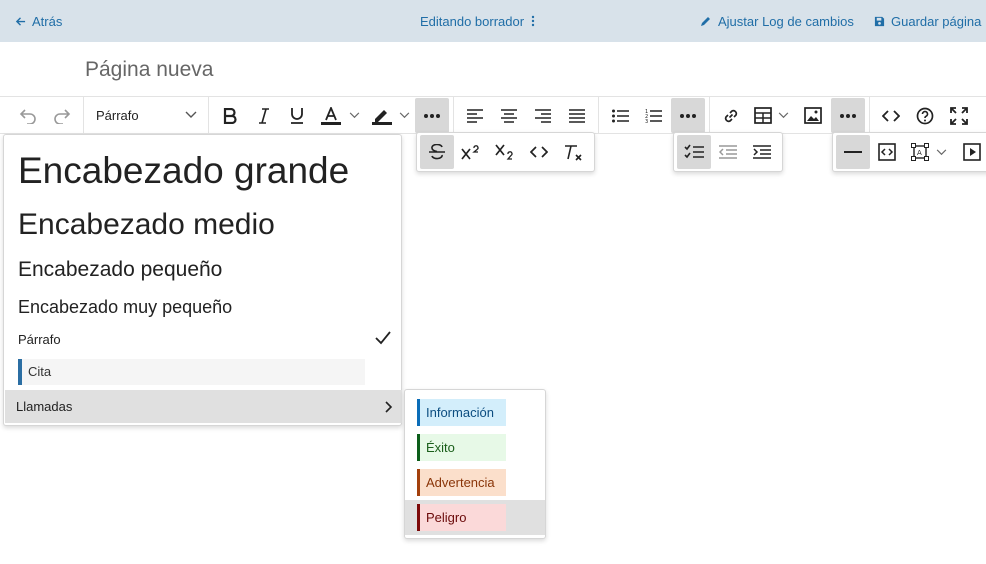 This screenshot has height=564, width=986. I want to click on image-icon, so click(813, 115).